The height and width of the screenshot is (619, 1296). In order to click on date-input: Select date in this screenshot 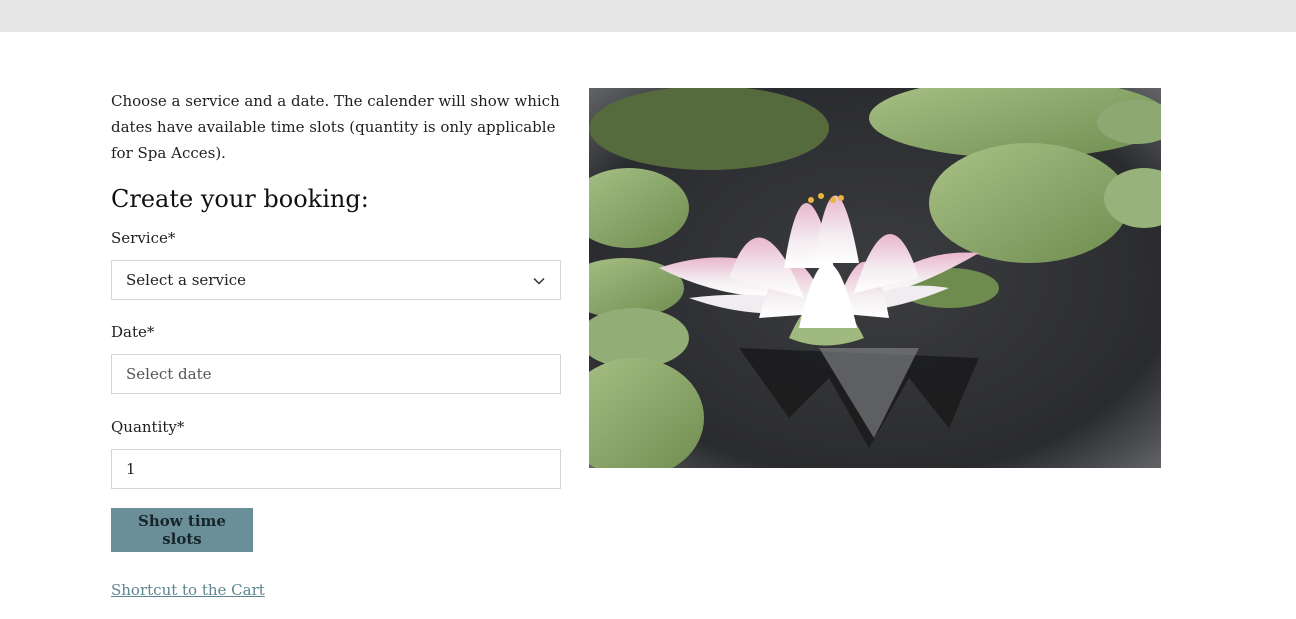, I will do `click(336, 374)`.